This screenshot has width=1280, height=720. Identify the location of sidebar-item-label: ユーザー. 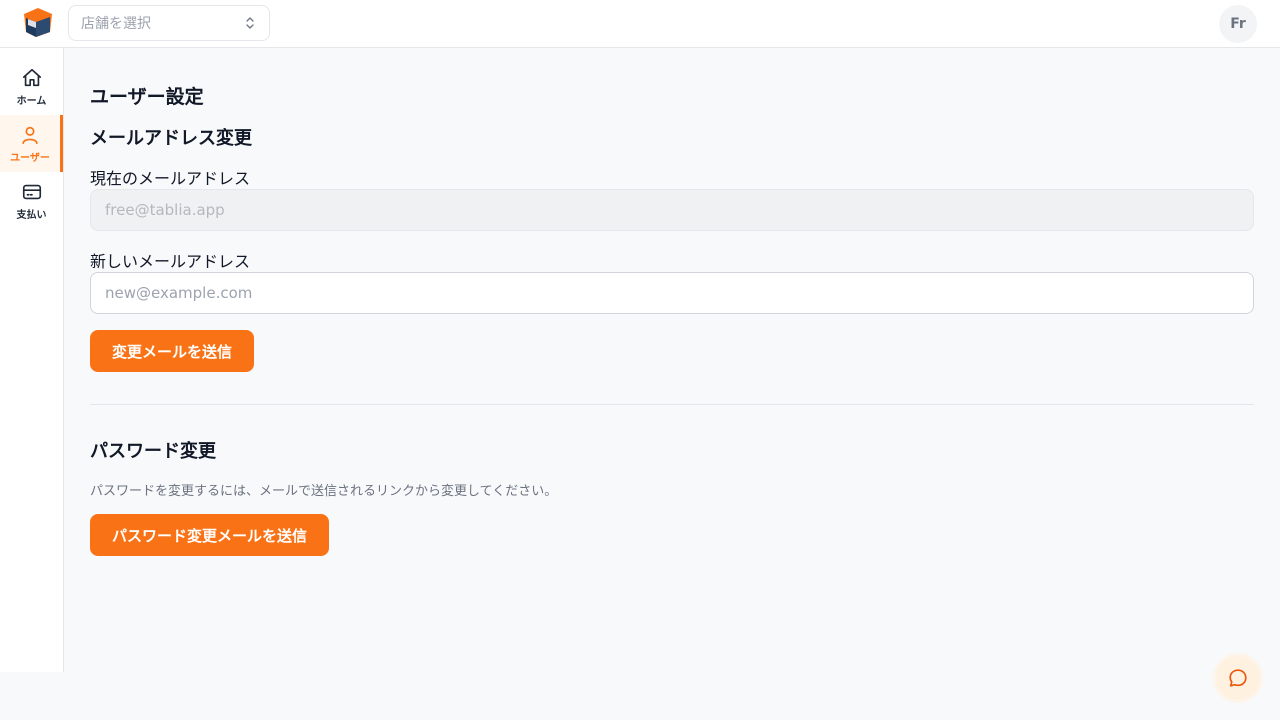
(30, 158).